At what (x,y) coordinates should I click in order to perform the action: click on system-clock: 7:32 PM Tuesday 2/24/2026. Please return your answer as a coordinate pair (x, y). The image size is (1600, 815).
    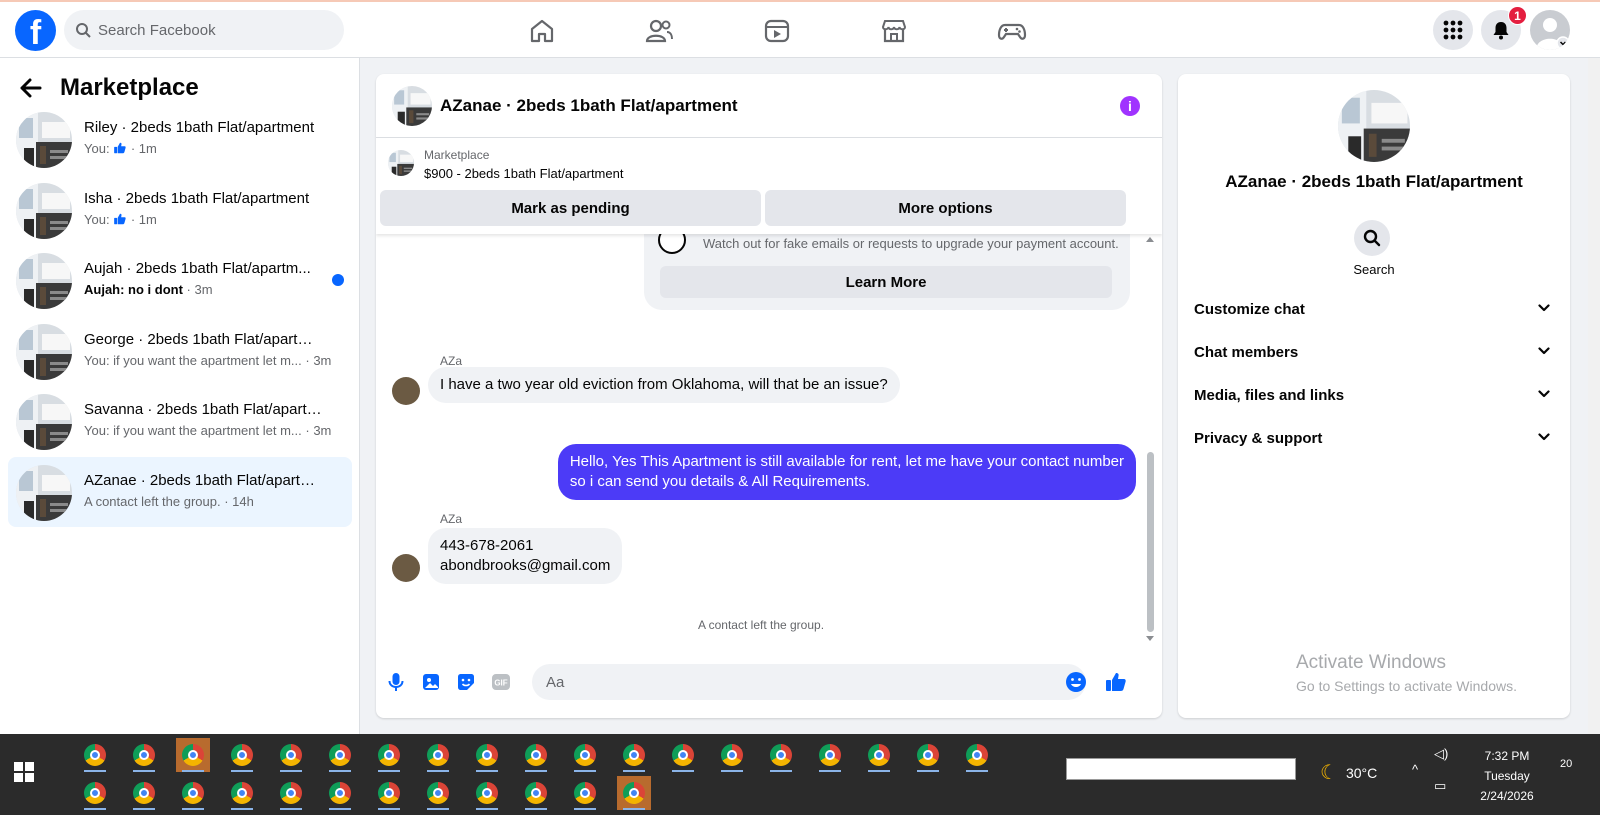
    Looking at the image, I should click on (1507, 776).